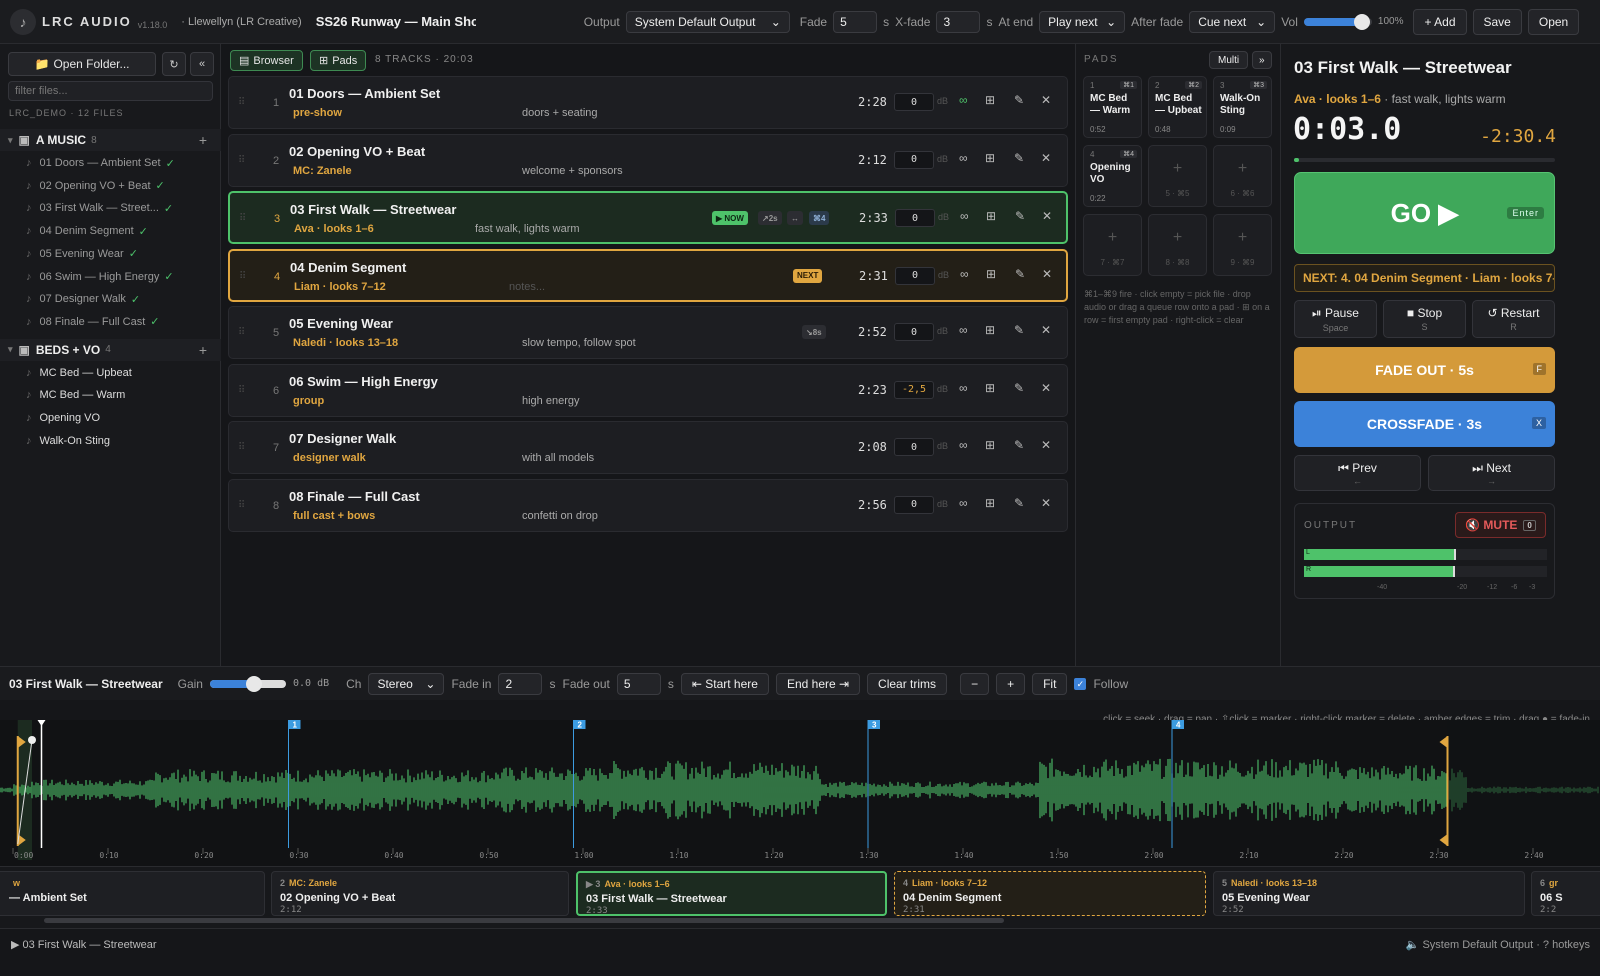  Describe the element at coordinates (638, 683) in the screenshot. I see `fade-out-input: 5` at that location.